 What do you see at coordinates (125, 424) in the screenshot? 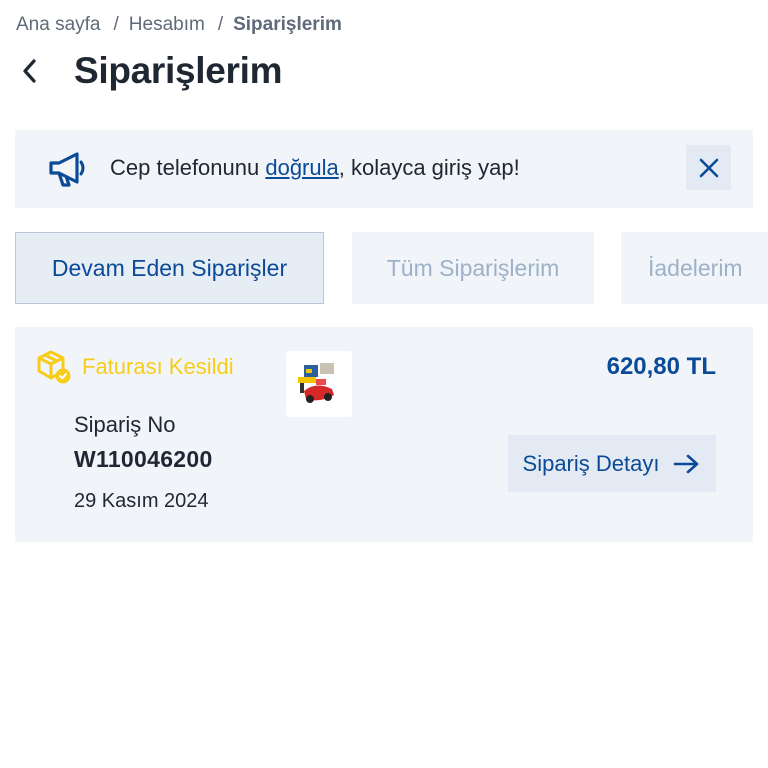
I see `order-number-label: Sipariş No` at bounding box center [125, 424].